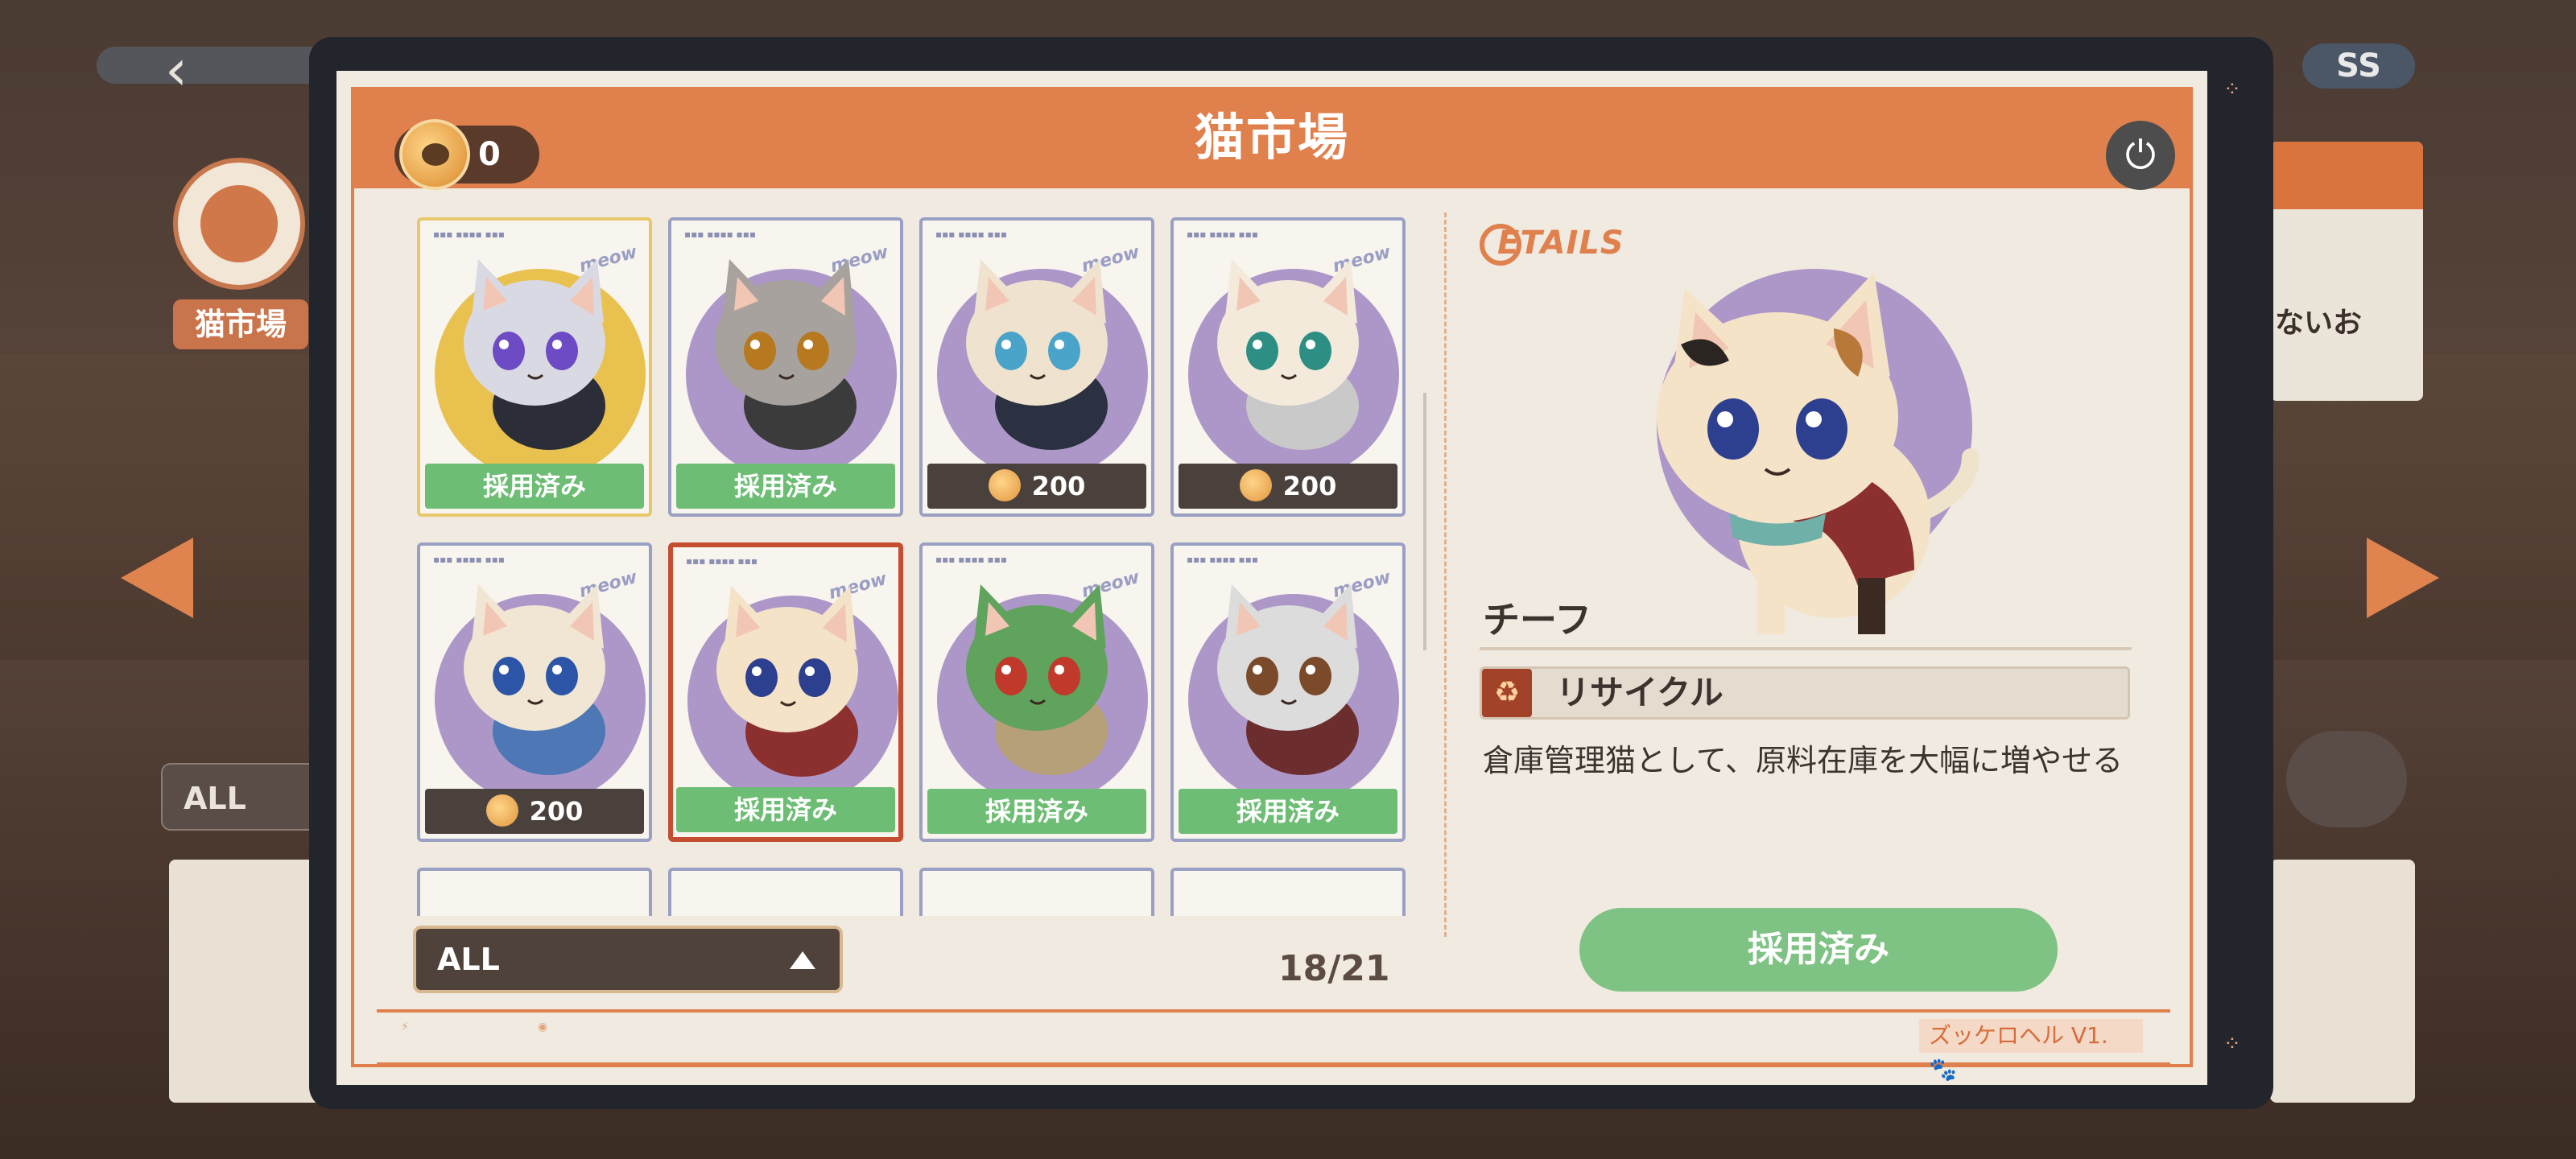 This screenshot has width=2576, height=1159. I want to click on background-right-pill, so click(2346, 779).